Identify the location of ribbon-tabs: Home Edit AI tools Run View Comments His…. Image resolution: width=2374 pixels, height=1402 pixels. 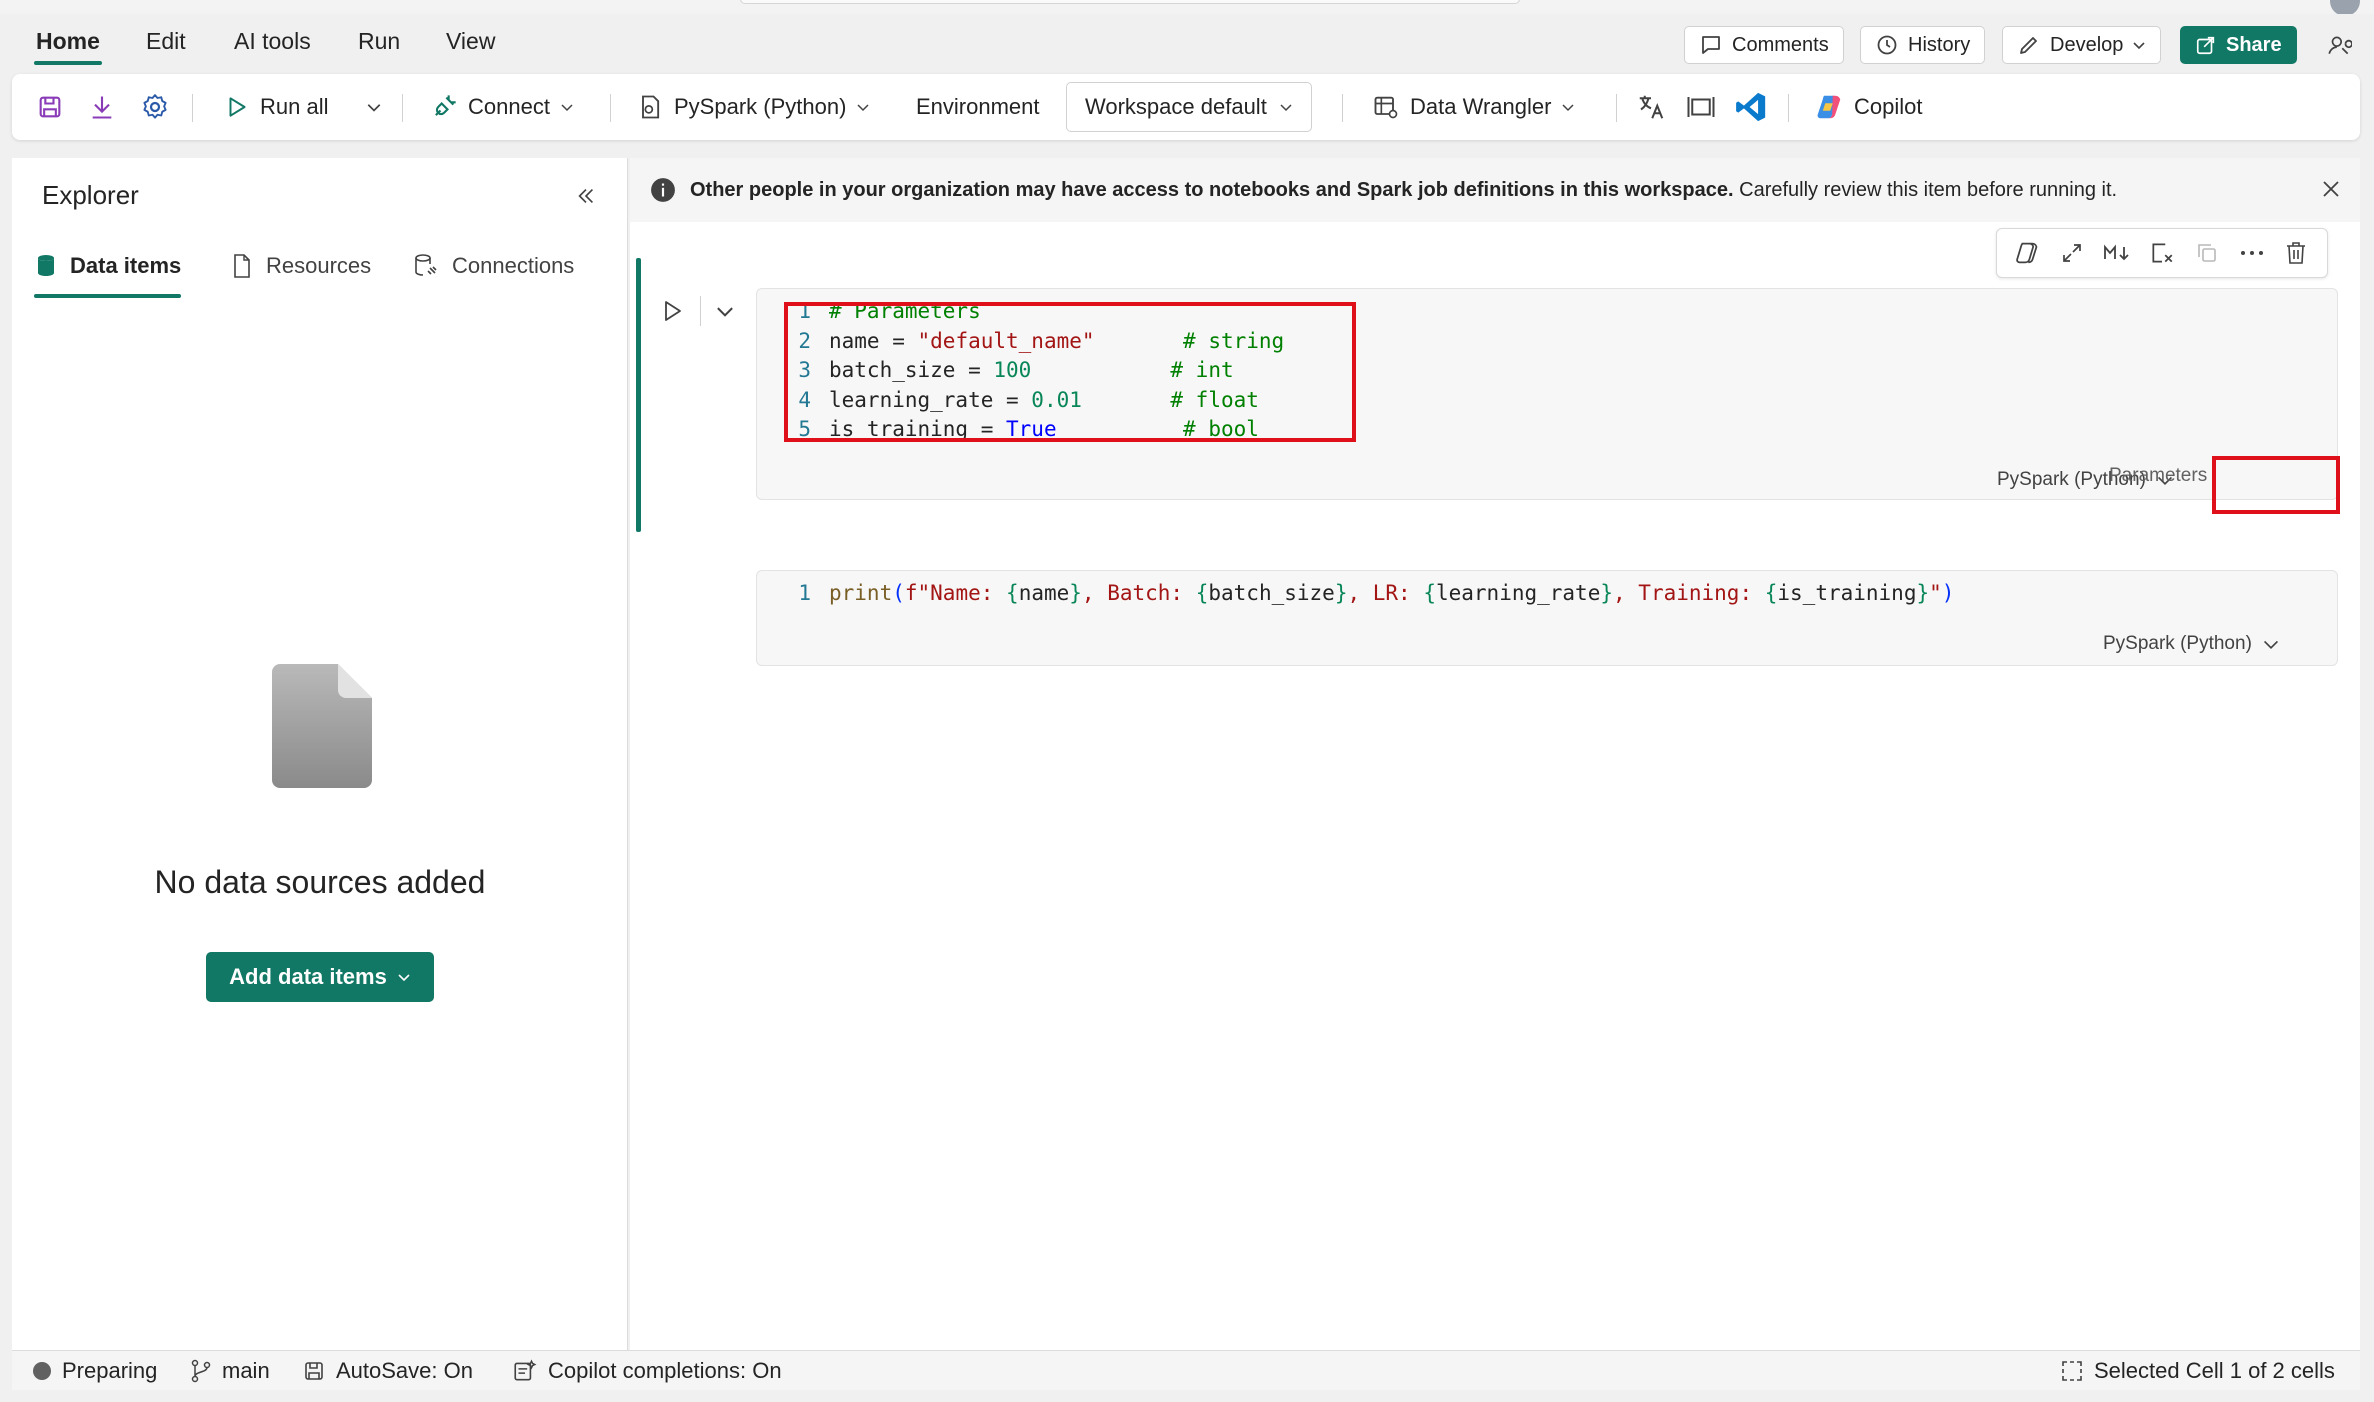
(1187, 42).